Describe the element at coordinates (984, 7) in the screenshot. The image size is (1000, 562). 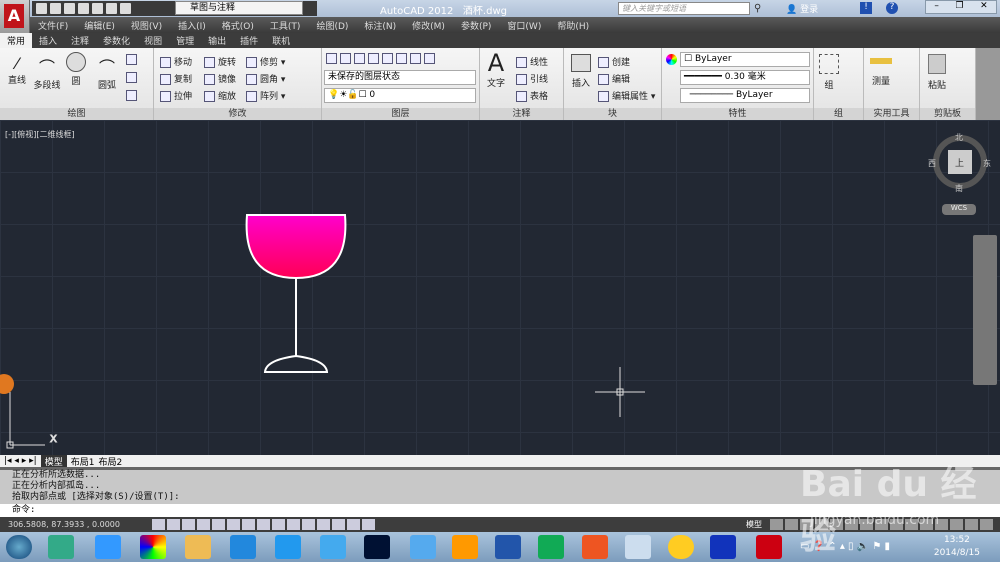
I see `close-icon: ✕` at that location.